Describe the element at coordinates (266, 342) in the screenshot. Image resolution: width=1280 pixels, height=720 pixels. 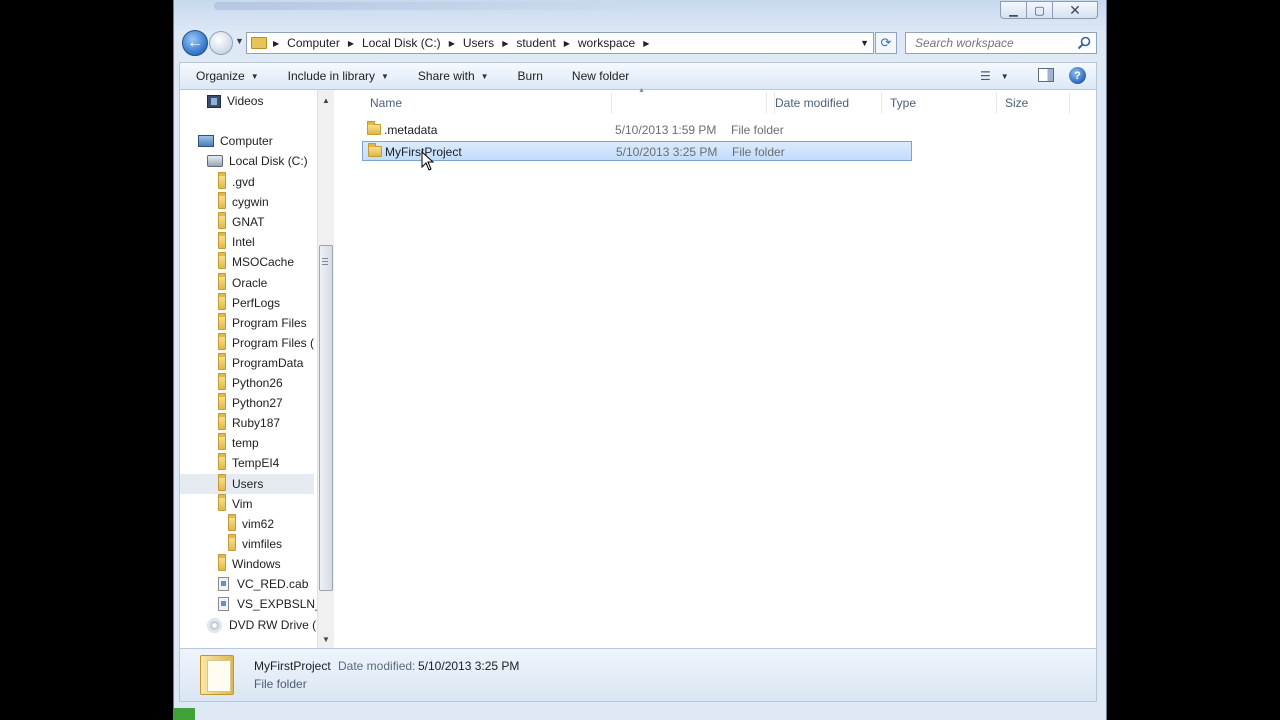
I see `nav-item-folder: Program Files (` at that location.